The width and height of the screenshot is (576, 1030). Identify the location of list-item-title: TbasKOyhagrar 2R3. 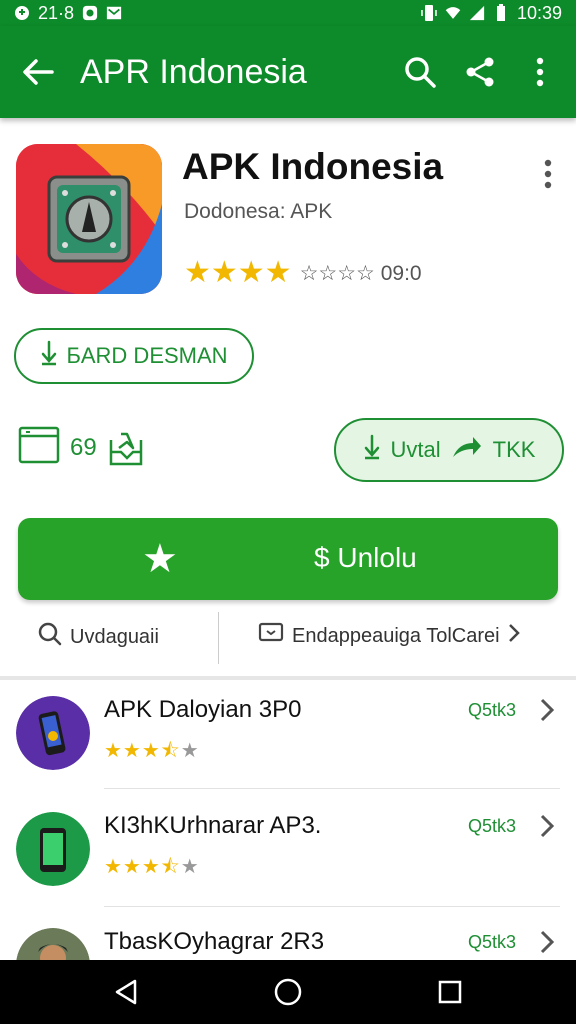
(214, 941).